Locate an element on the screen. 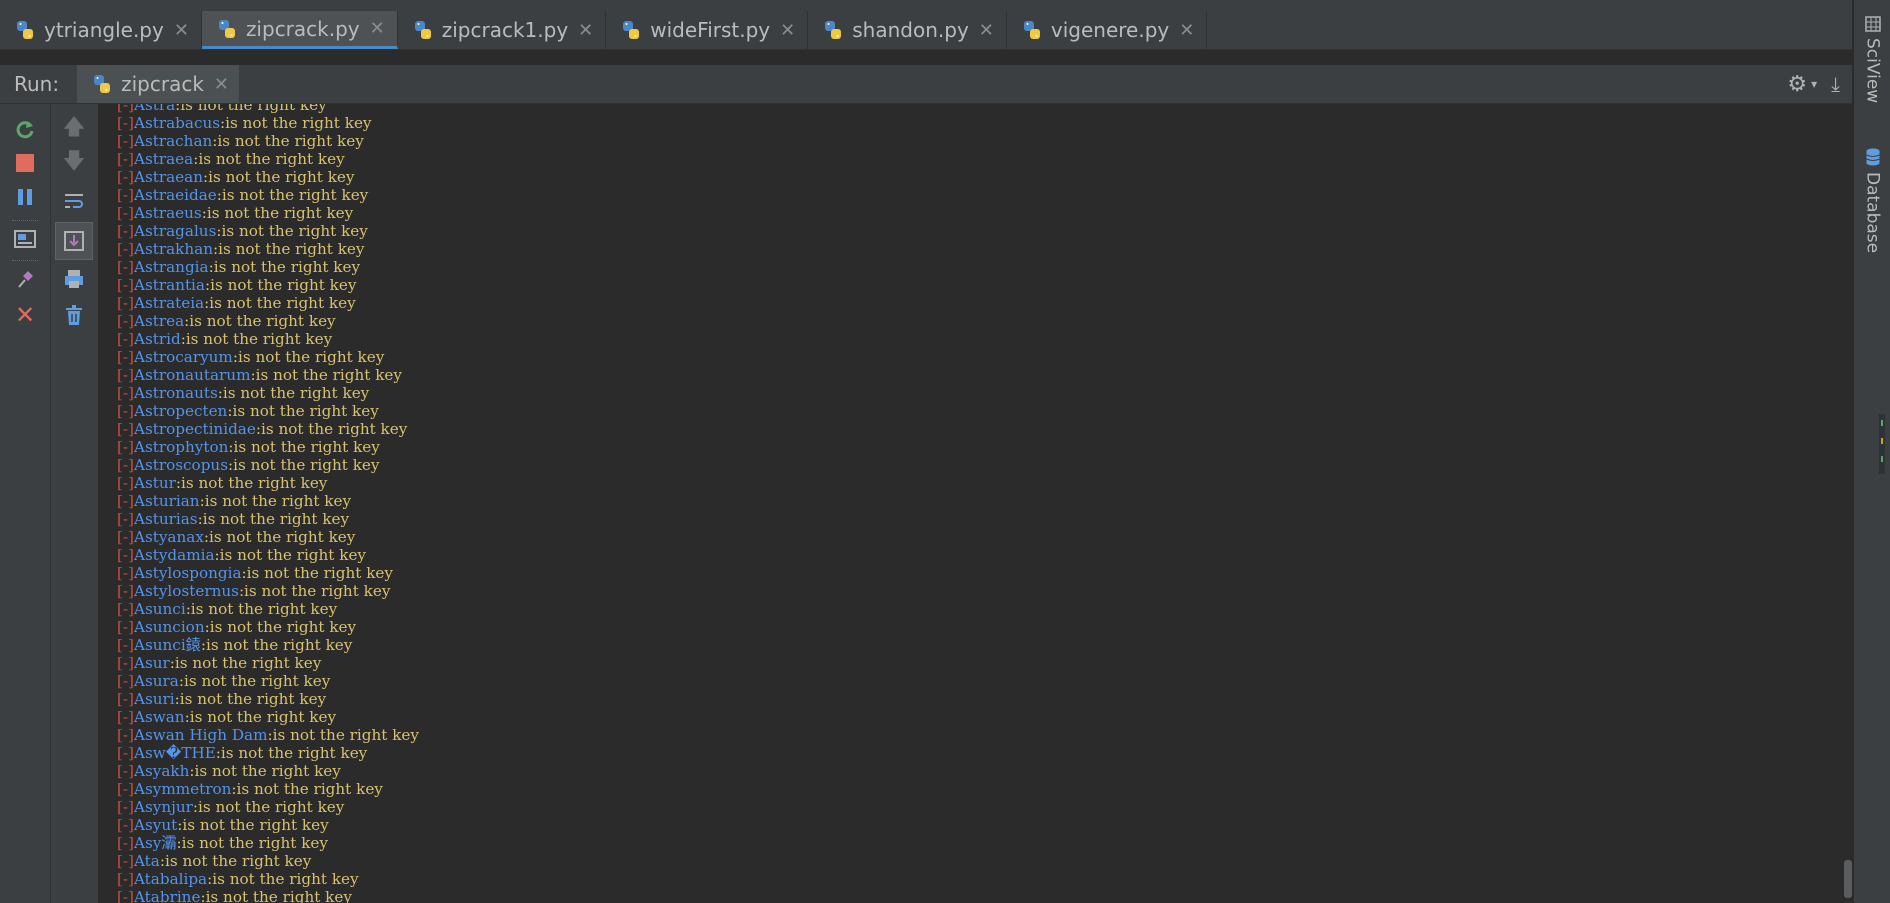 This screenshot has height=903, width=1890. soft-wrap-icon is located at coordinates (74, 201).